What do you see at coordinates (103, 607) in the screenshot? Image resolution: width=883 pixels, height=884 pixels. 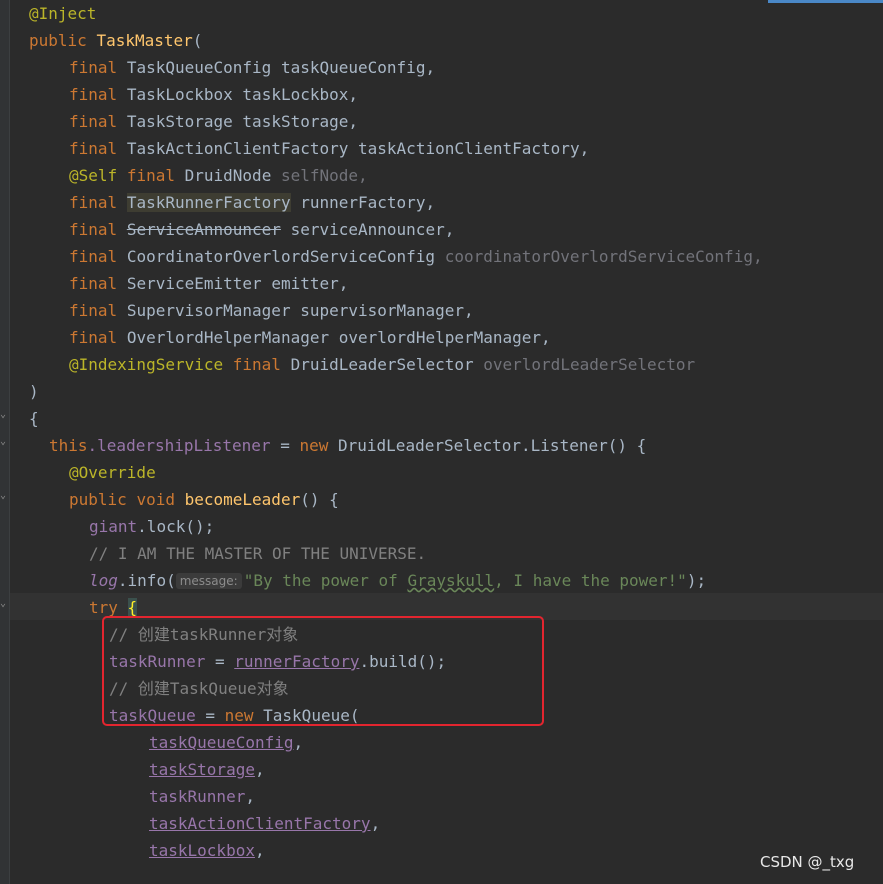 I see `keyword: try` at bounding box center [103, 607].